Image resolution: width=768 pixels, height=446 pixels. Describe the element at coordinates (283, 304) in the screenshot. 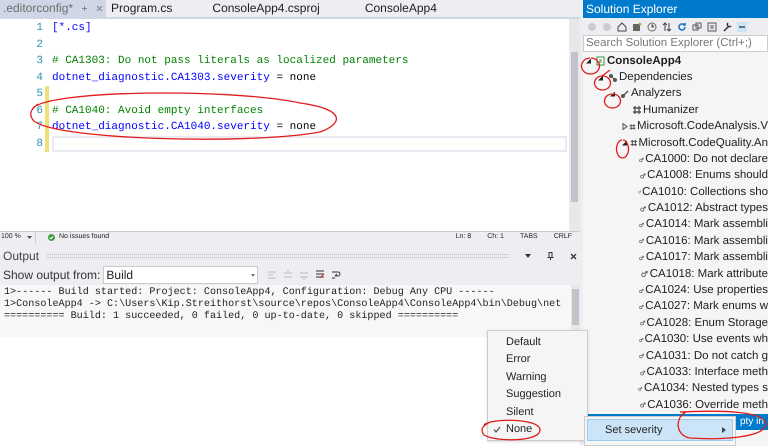

I see `output-line: 1>ConsoleApp4 -> C:\Users\Kip.Streithorst\source\repos\ConsoleApp4\ConsoleApp4\bin\Debug\net` at that location.